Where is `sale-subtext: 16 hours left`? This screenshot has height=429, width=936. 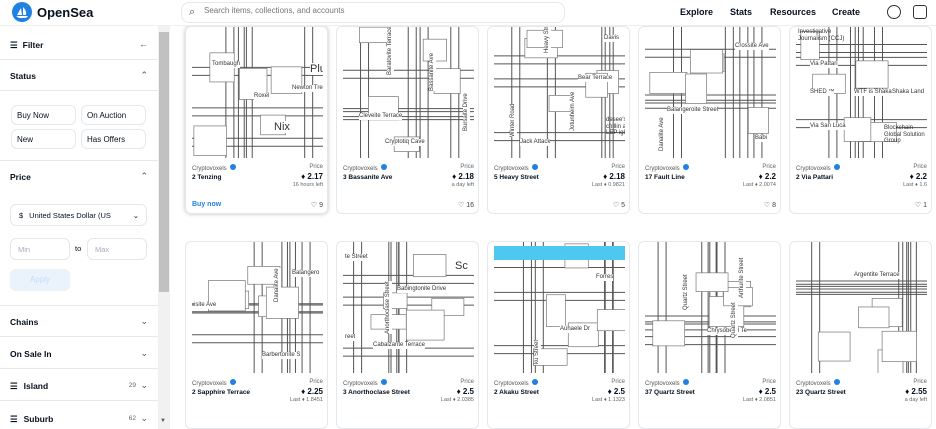 sale-subtext: 16 hours left is located at coordinates (307, 185).